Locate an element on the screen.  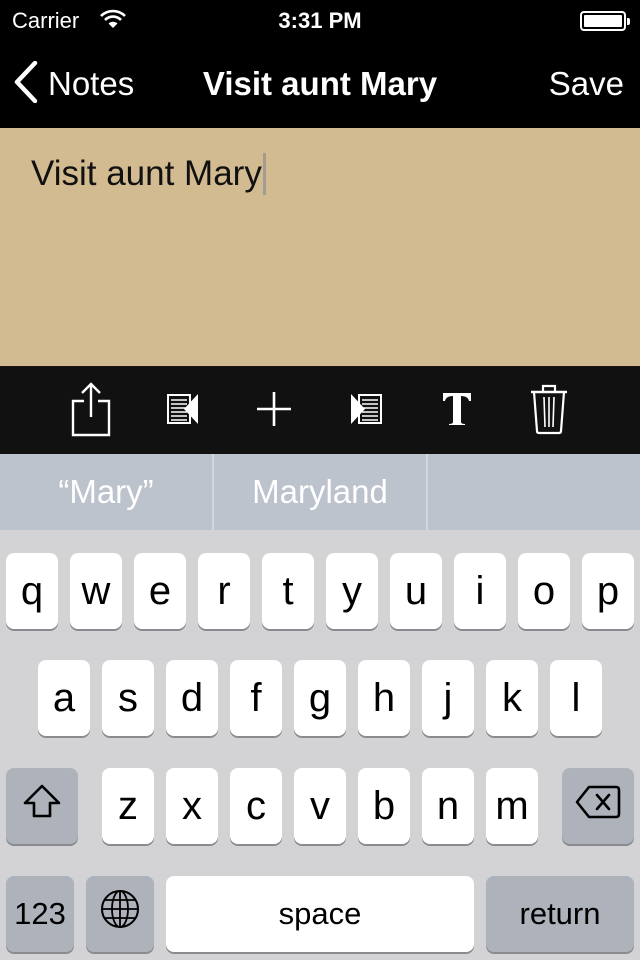
delete-button is located at coordinates (549, 411).